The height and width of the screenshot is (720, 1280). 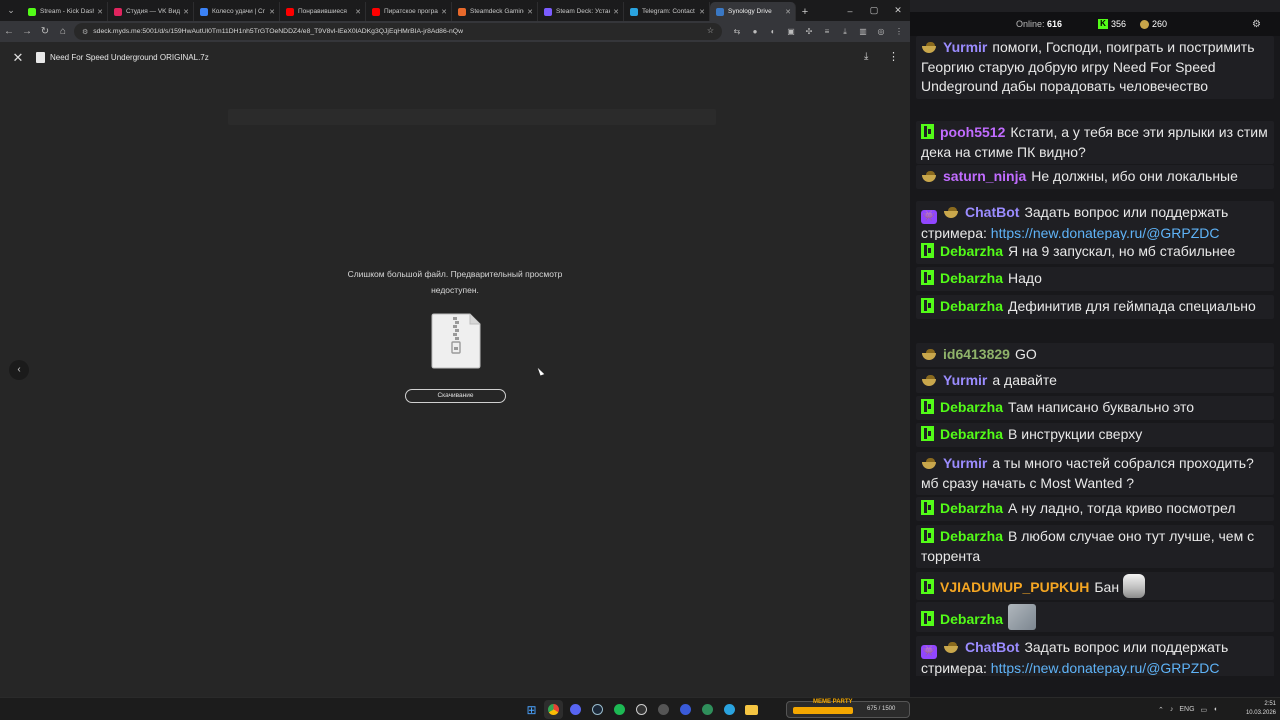 I want to click on browser-menu-icon: ⋮, so click(x=899, y=31).